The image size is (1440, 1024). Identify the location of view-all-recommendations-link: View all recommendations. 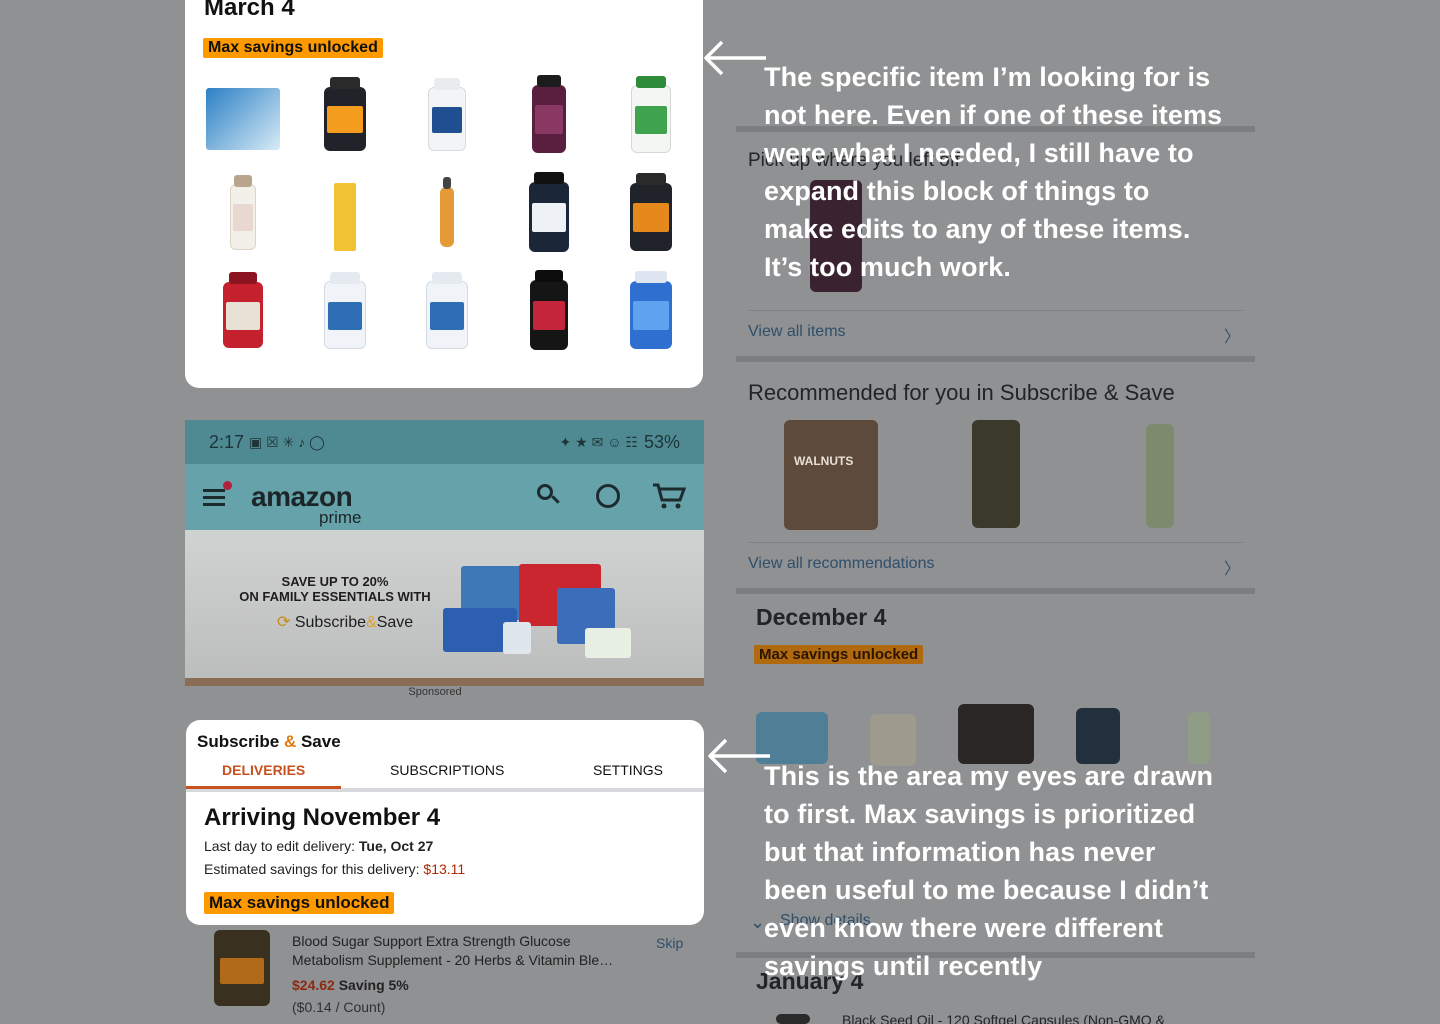
(841, 564).